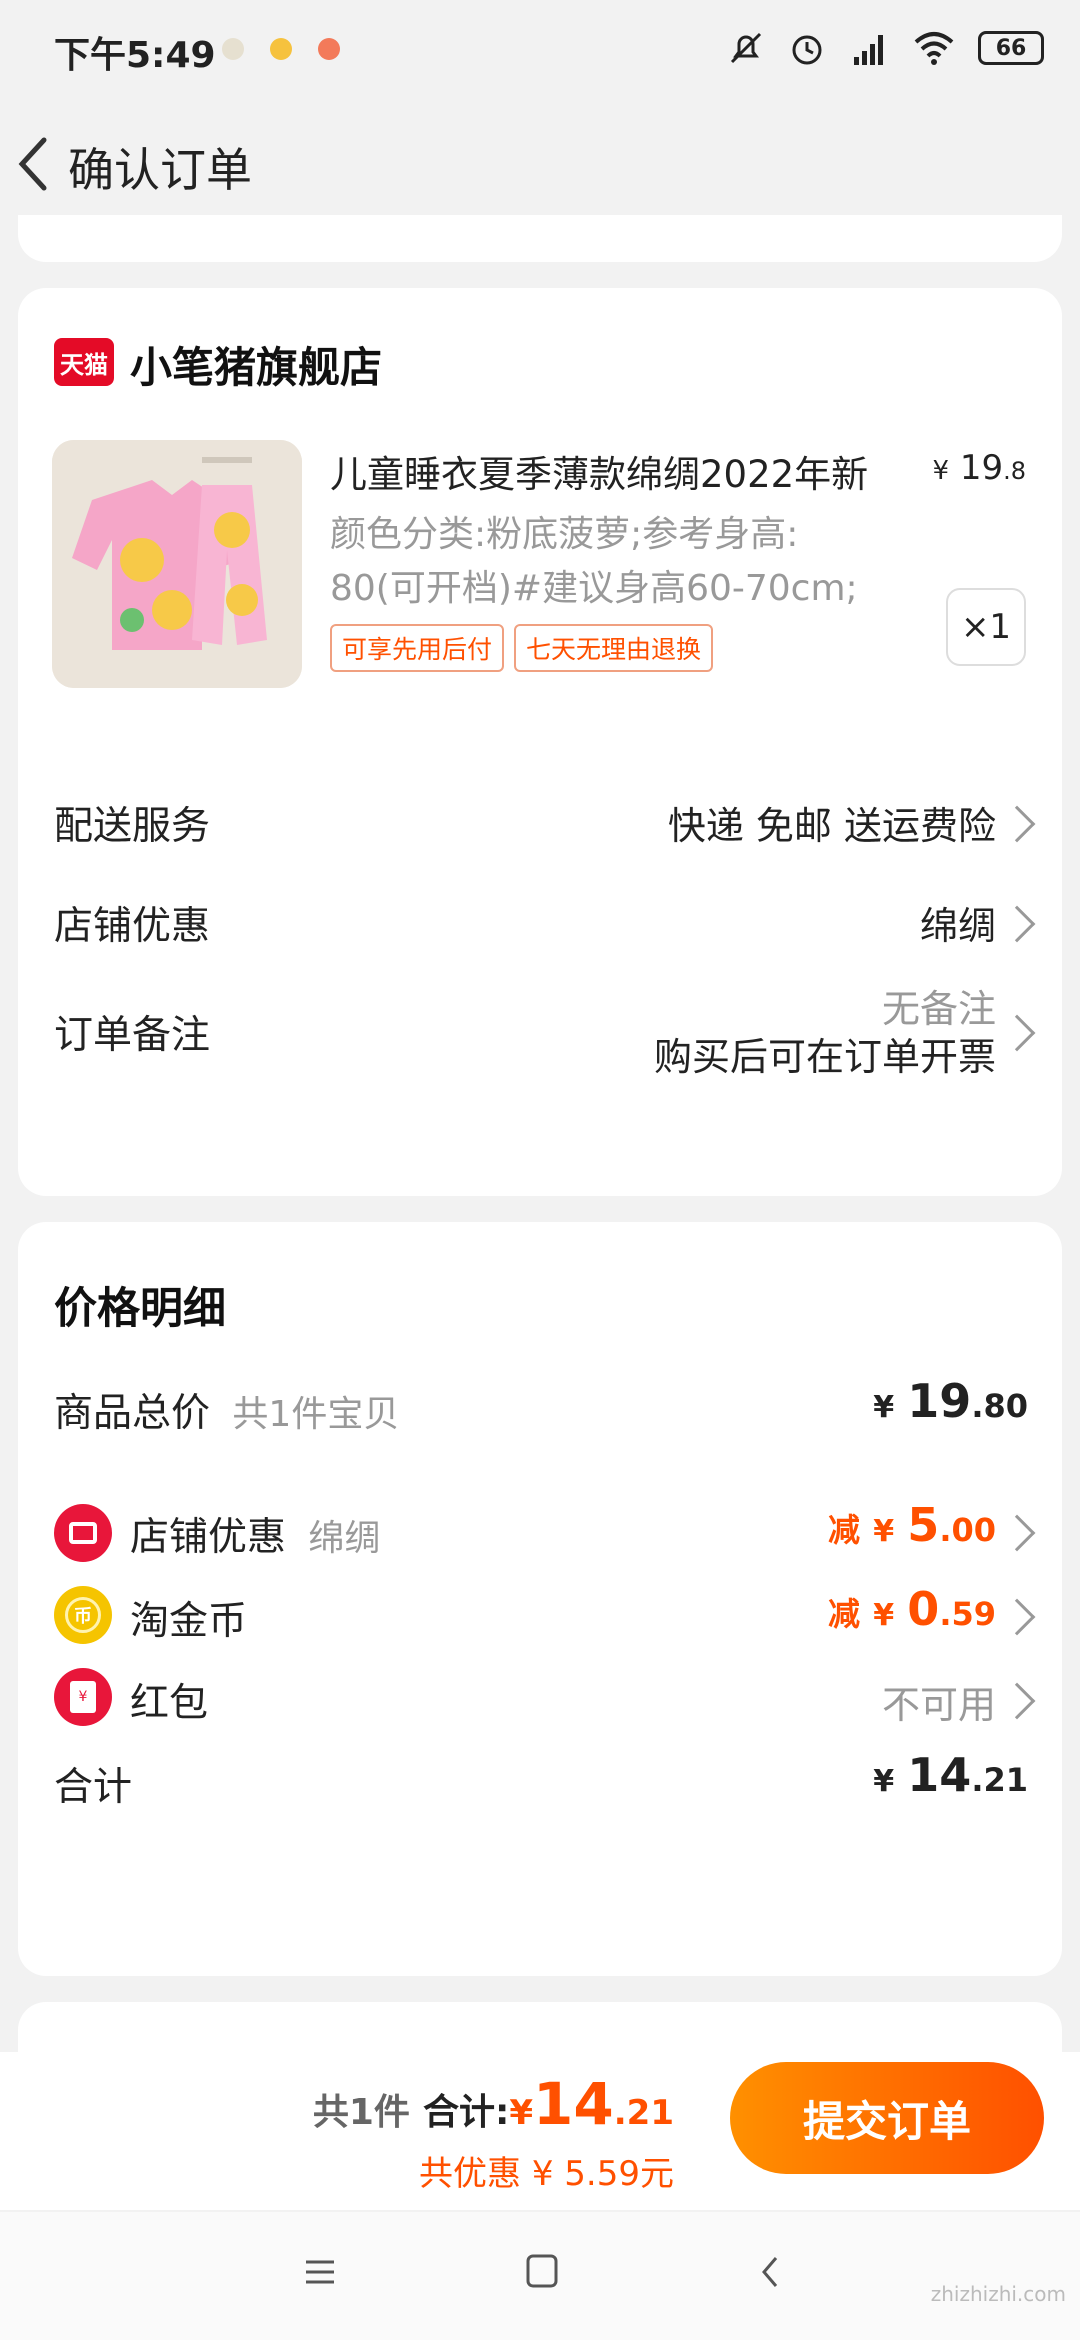 This screenshot has width=1080, height=2340. Describe the element at coordinates (83, 1615) in the screenshot. I see `taojinbi-coin-icon: 币` at that location.